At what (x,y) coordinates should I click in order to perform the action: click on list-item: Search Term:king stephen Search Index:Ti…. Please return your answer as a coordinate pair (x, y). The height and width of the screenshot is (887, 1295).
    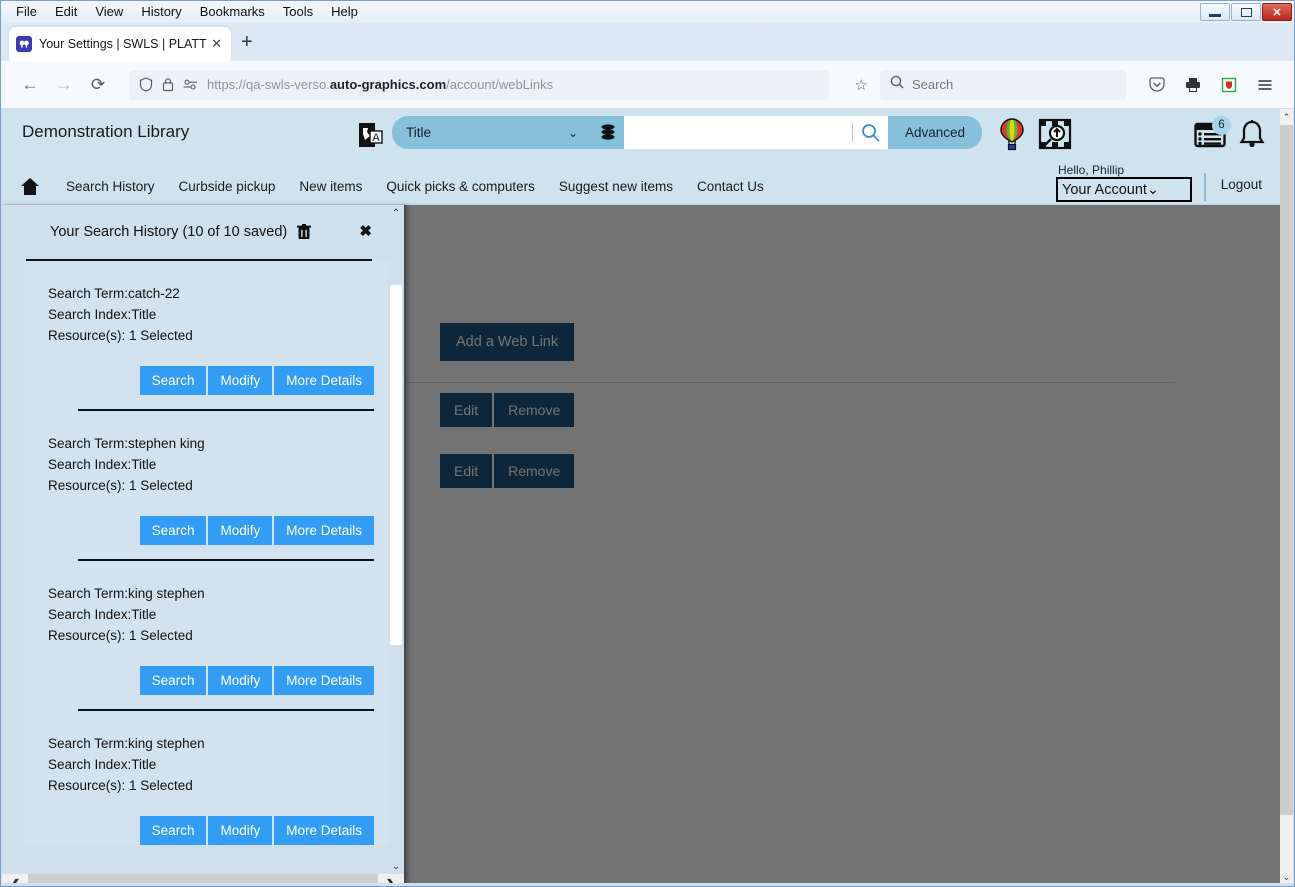
    Looking at the image, I should click on (206, 778).